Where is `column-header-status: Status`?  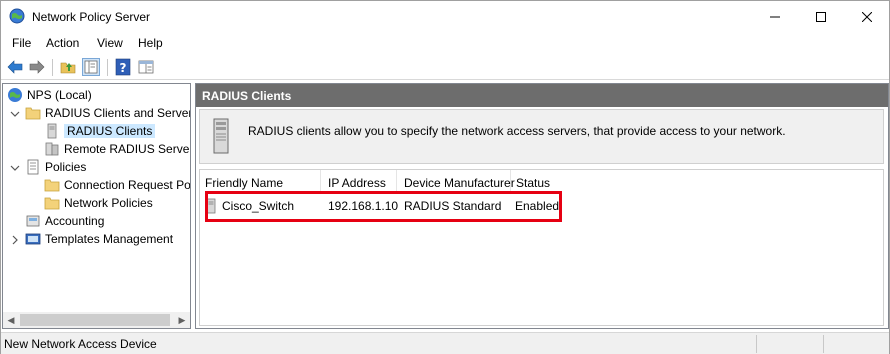
column-header-status: Status is located at coordinates (538, 181).